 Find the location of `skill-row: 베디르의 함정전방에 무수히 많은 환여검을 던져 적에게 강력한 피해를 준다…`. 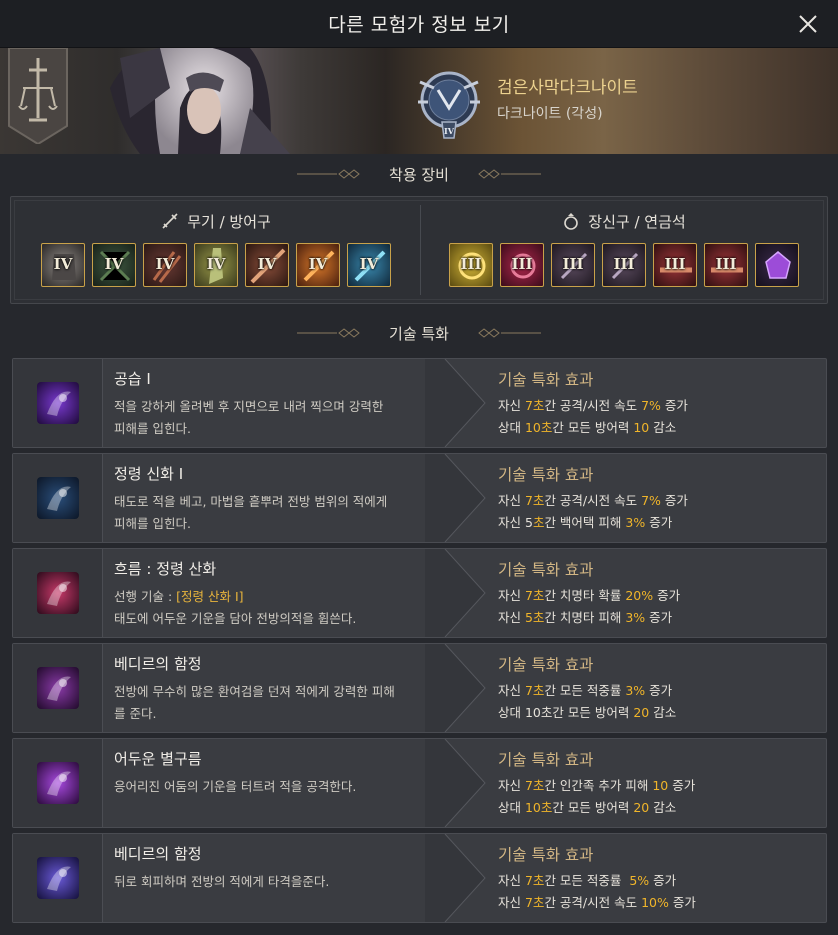

skill-row: 베디르의 함정전방에 무수히 많은 환여검을 던져 적에게 강력한 피해를 준다… is located at coordinates (419, 688).